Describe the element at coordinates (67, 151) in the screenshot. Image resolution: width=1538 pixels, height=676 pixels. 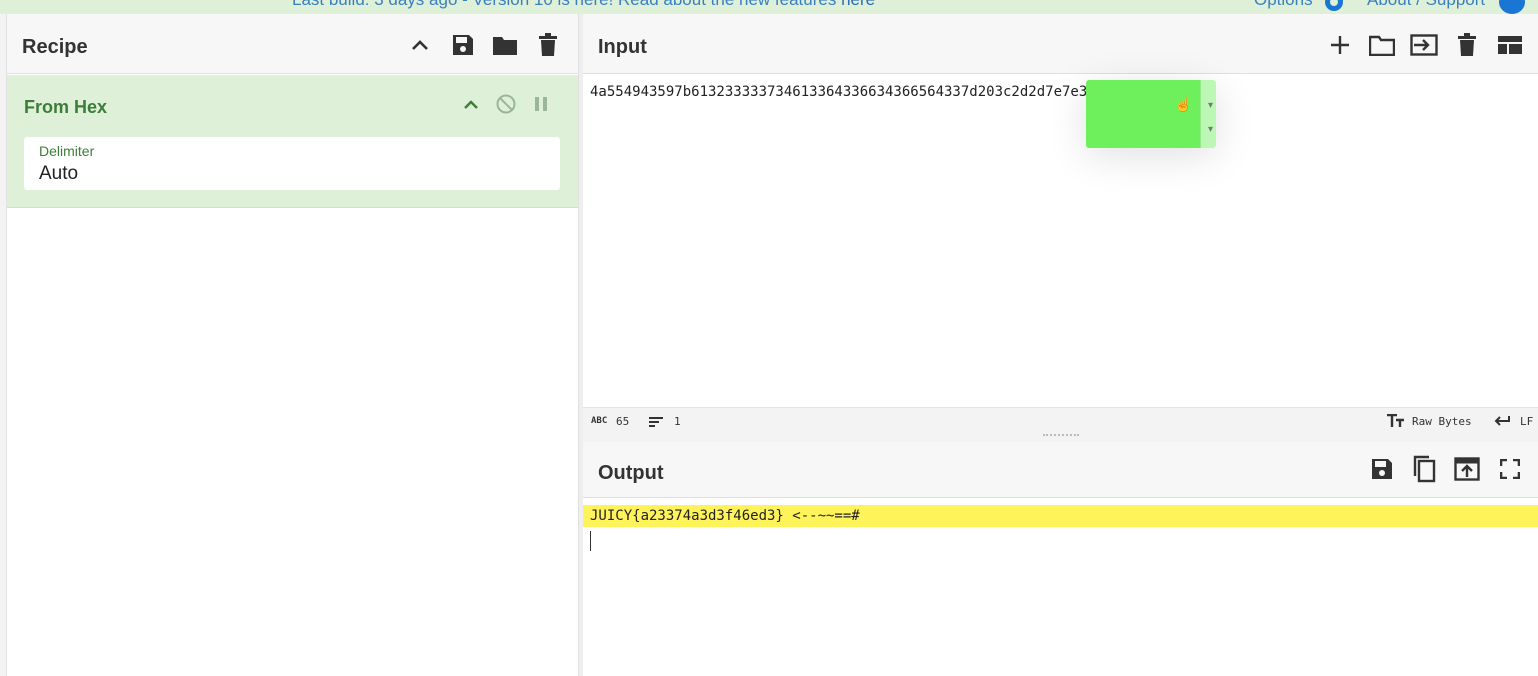
I see `delimiter-label: Delimiter` at that location.